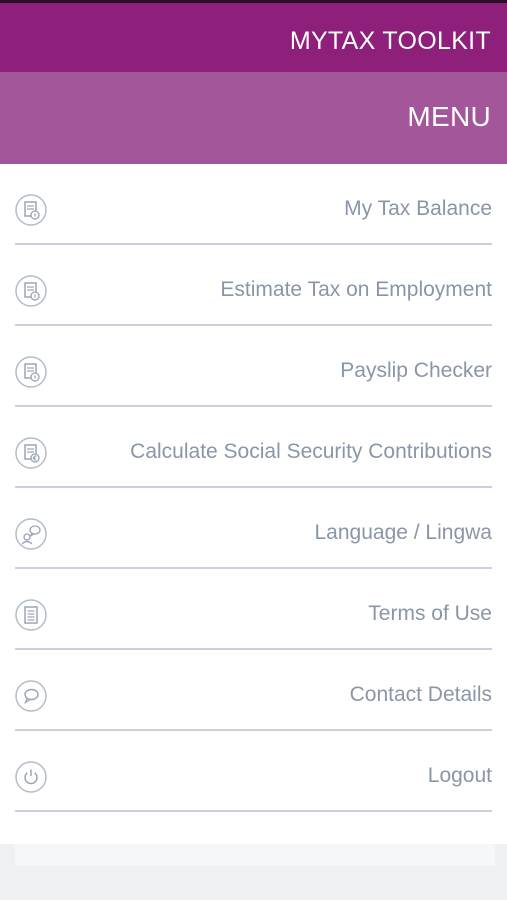  What do you see at coordinates (459, 775) in the screenshot?
I see `menu-item-label: Logout` at bounding box center [459, 775].